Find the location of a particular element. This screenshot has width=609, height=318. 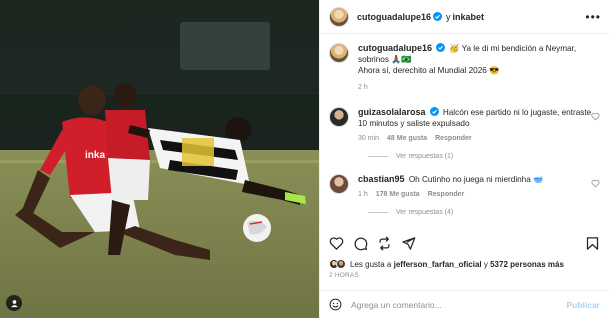

comment-icon is located at coordinates (360, 243).